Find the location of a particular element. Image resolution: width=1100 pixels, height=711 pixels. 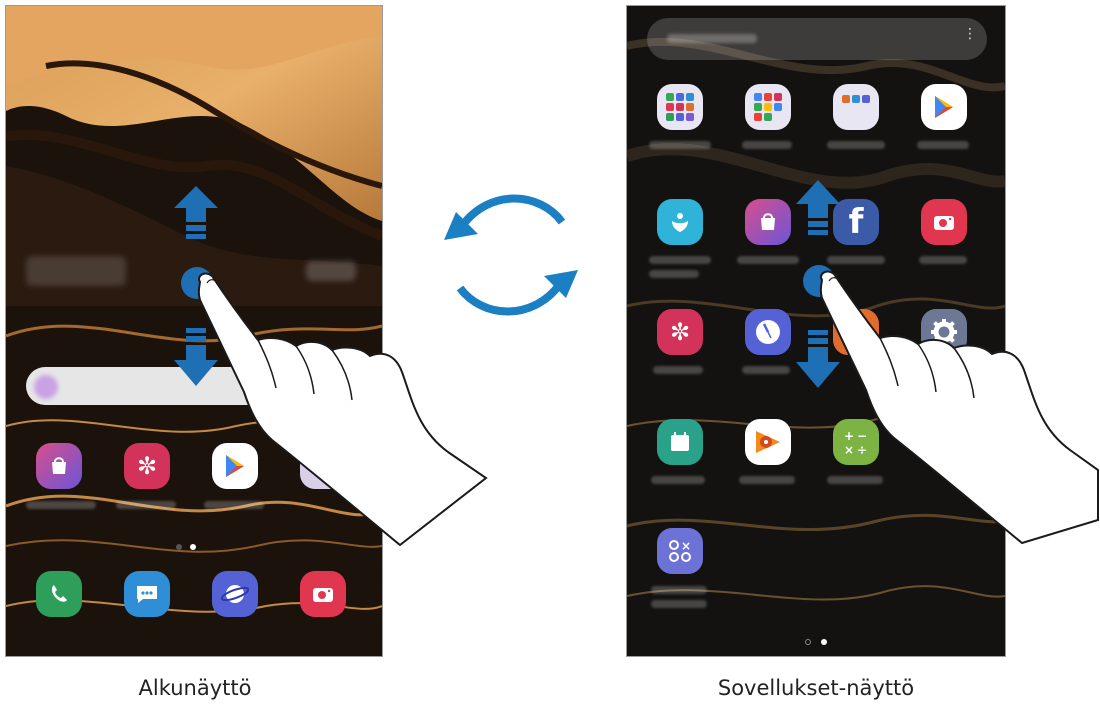

rotate-bottom-arrow is located at coordinates (510, 298).